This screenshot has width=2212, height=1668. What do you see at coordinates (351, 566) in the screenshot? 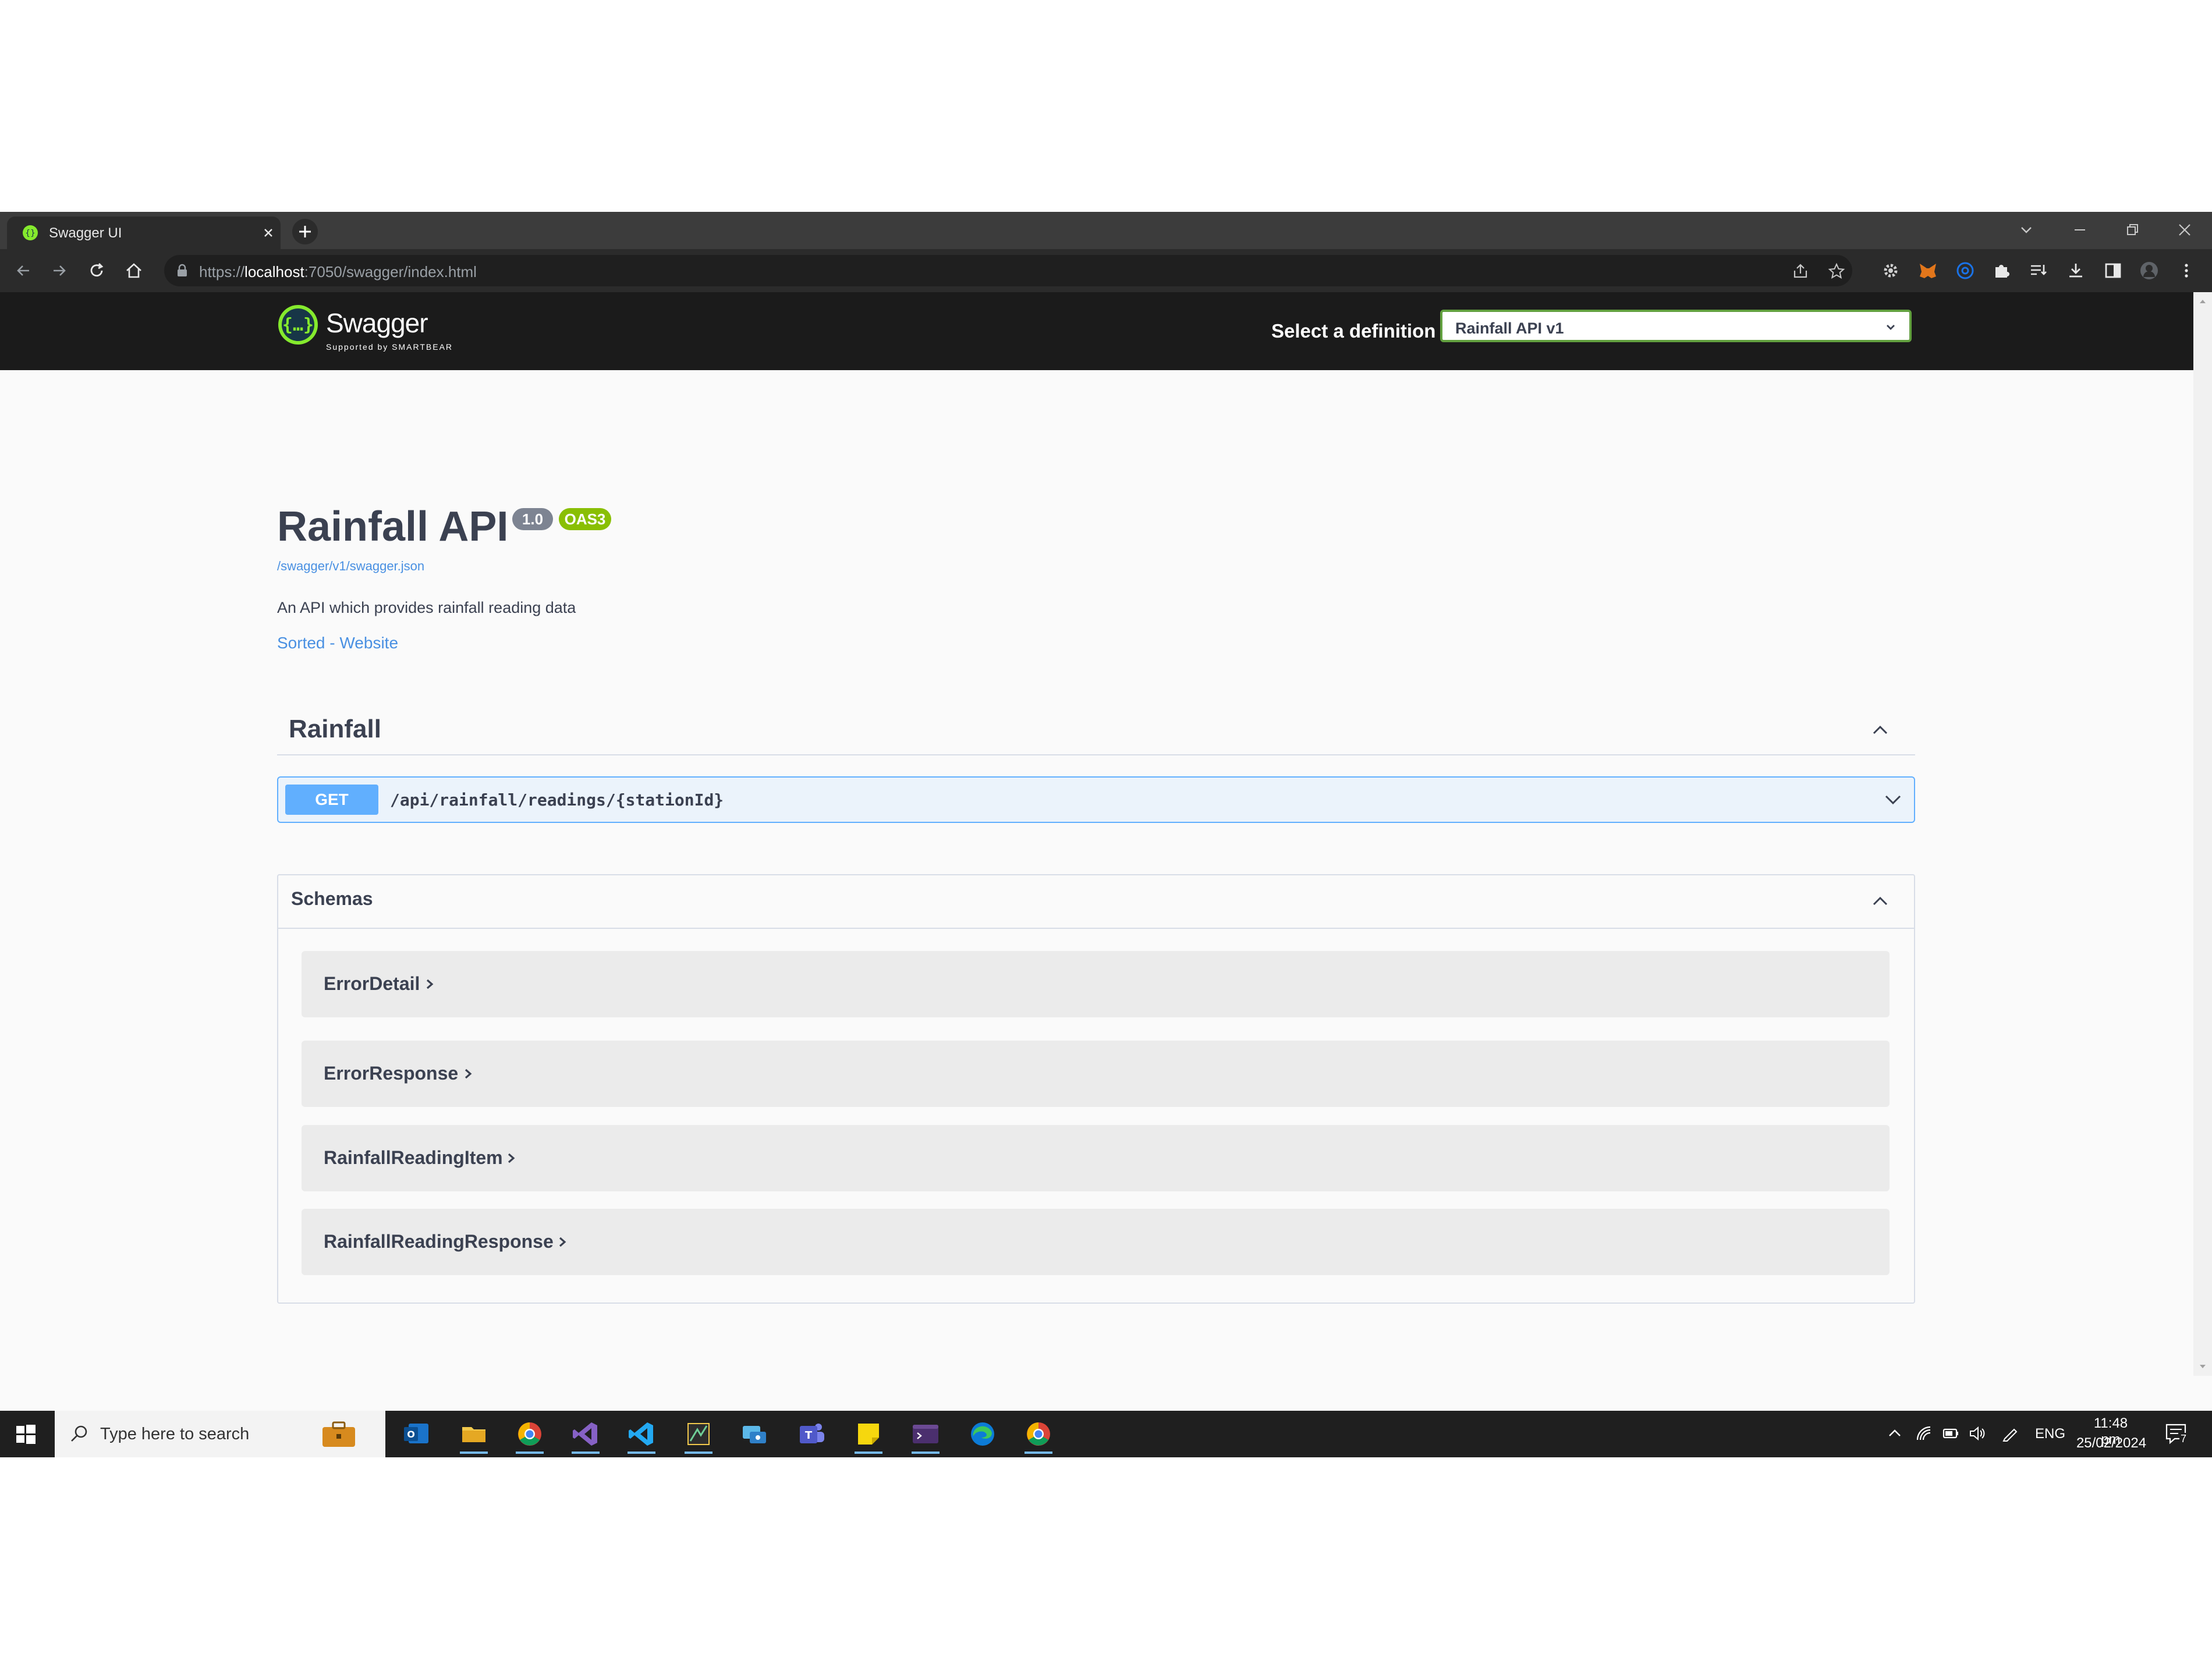
I see `spec-json-link: /swagger/v1/swagger.json` at bounding box center [351, 566].